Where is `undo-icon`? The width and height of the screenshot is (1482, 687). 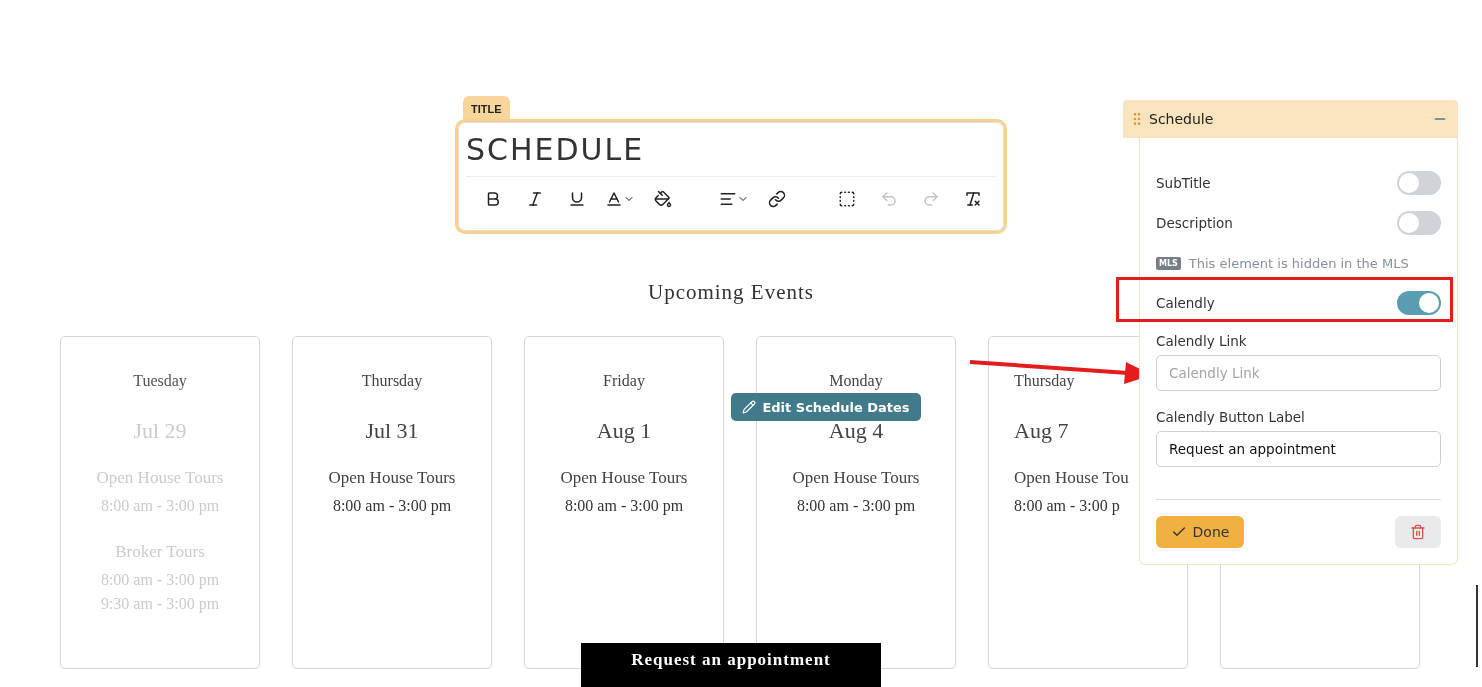 undo-icon is located at coordinates (889, 199).